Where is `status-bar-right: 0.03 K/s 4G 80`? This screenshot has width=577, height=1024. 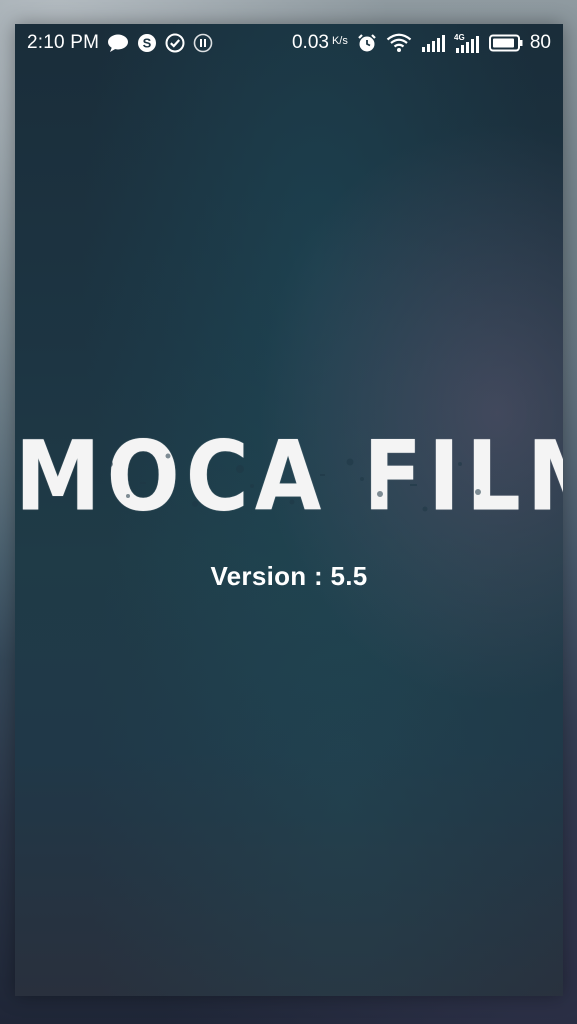 status-bar-right: 0.03 K/s 4G 80 is located at coordinates (421, 43).